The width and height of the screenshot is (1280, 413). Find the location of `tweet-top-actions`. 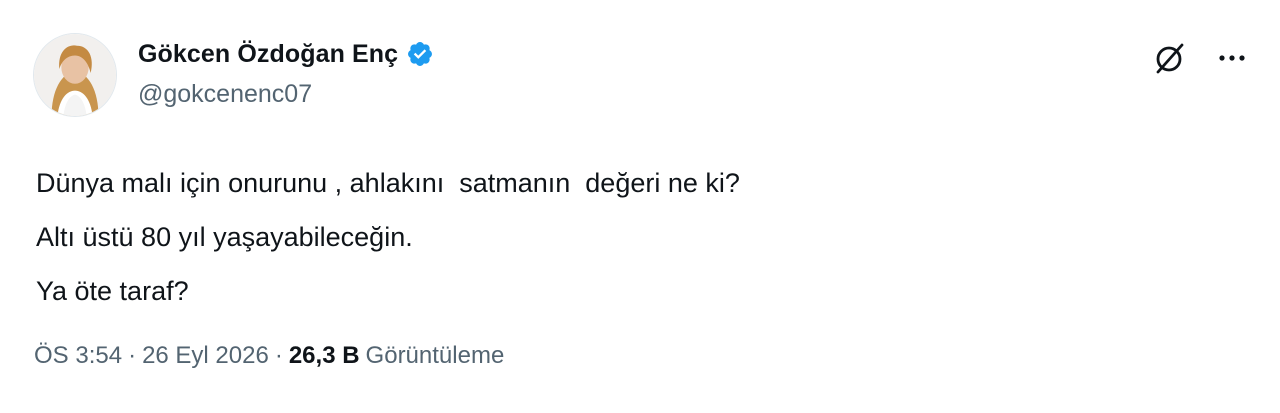

tweet-top-actions is located at coordinates (1201, 58).